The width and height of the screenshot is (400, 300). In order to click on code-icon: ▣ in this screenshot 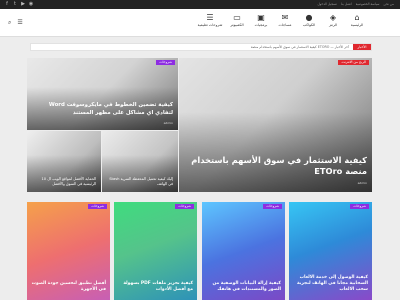, I will do `click(261, 17)`.